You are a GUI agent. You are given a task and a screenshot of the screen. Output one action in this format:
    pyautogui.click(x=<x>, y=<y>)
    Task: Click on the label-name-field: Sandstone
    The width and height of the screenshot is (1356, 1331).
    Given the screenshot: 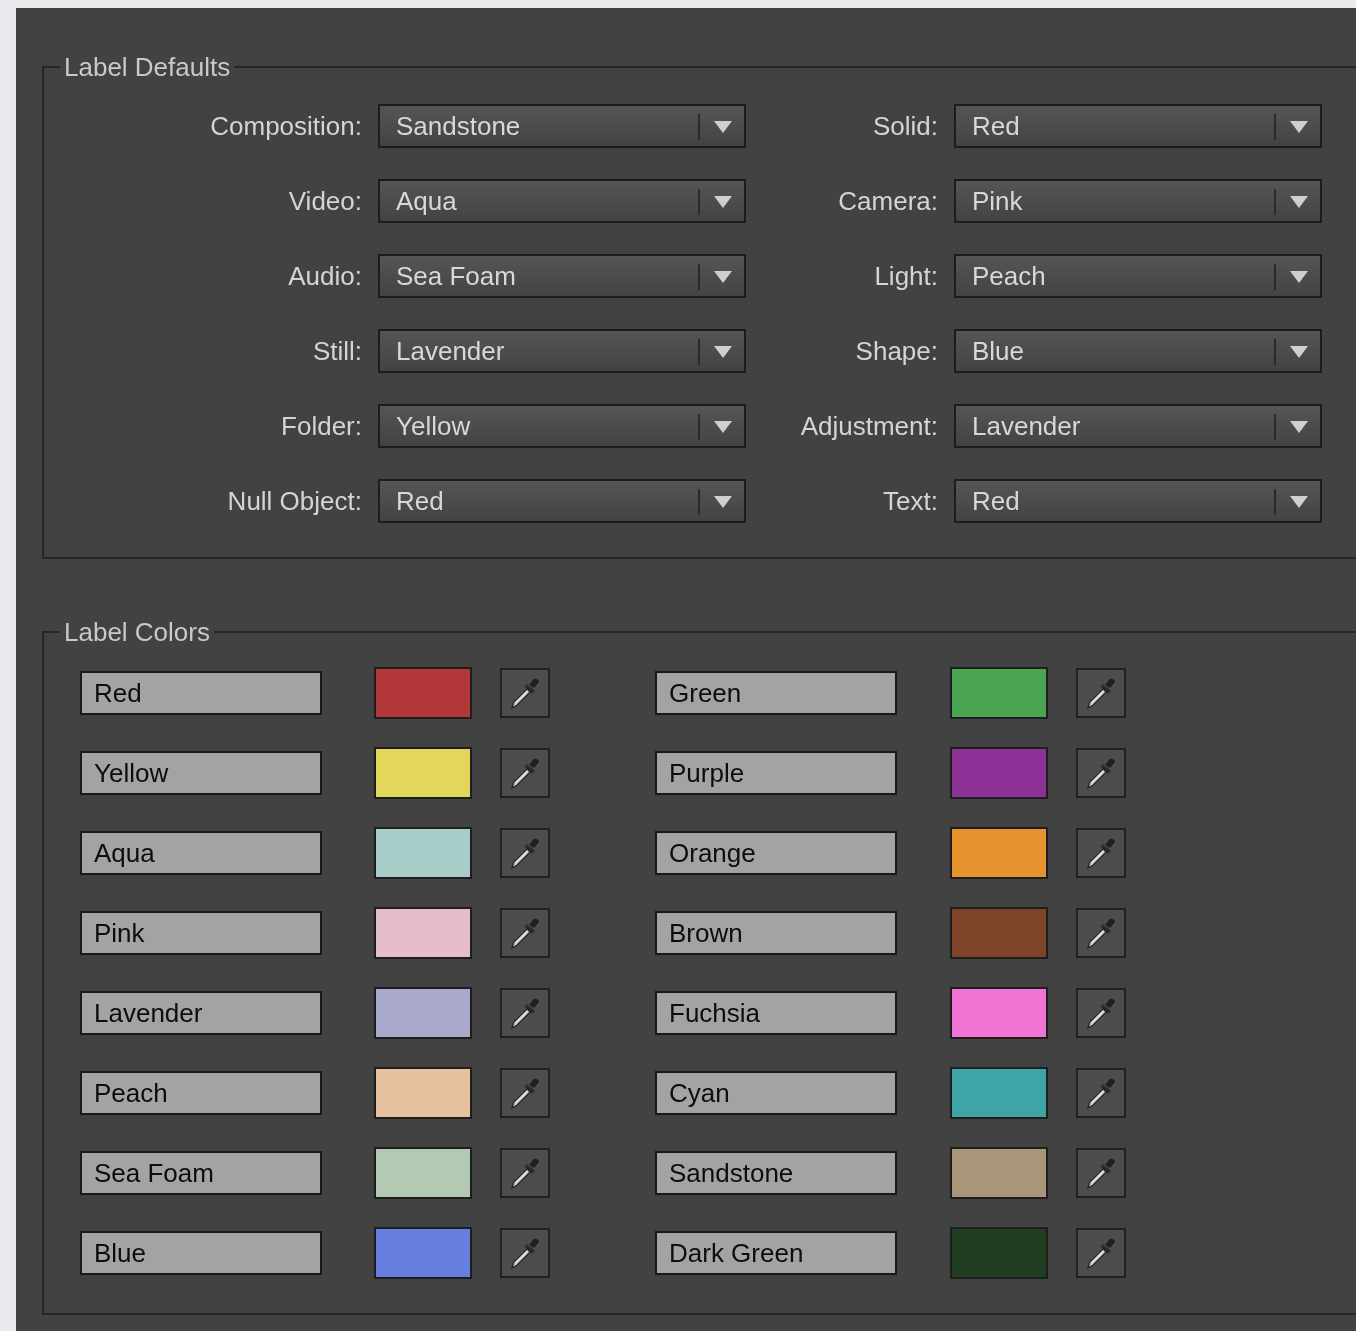 What is the action you would take?
    pyautogui.click(x=776, y=1173)
    